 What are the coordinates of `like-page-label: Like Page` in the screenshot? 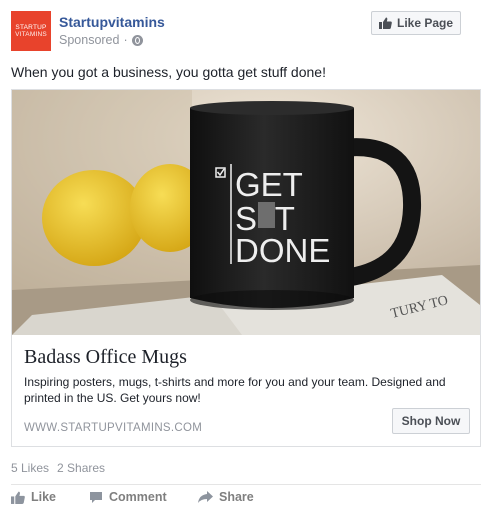 It's located at (425, 23).